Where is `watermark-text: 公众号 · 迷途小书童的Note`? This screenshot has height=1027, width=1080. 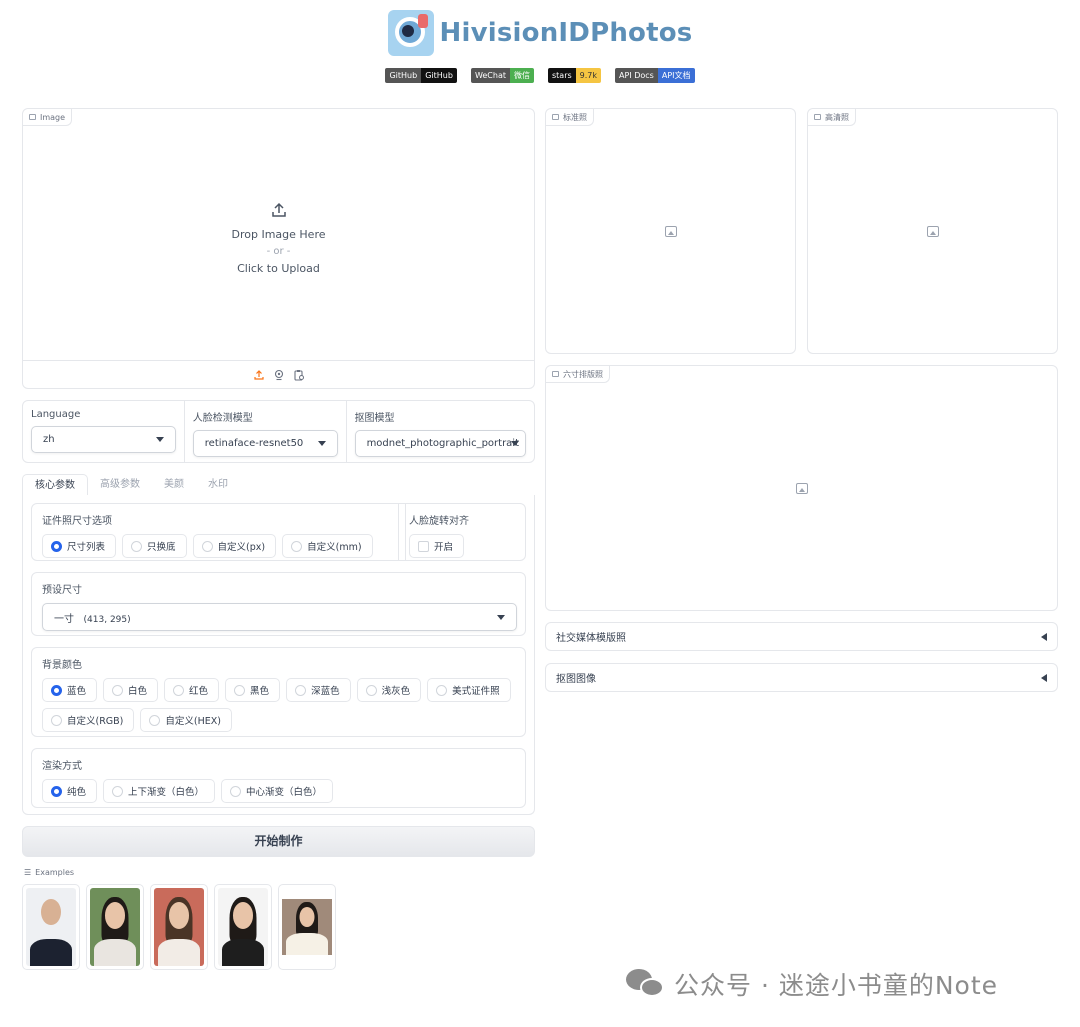
watermark-text: 公众号 · 迷途小书童的Note is located at coordinates (836, 985).